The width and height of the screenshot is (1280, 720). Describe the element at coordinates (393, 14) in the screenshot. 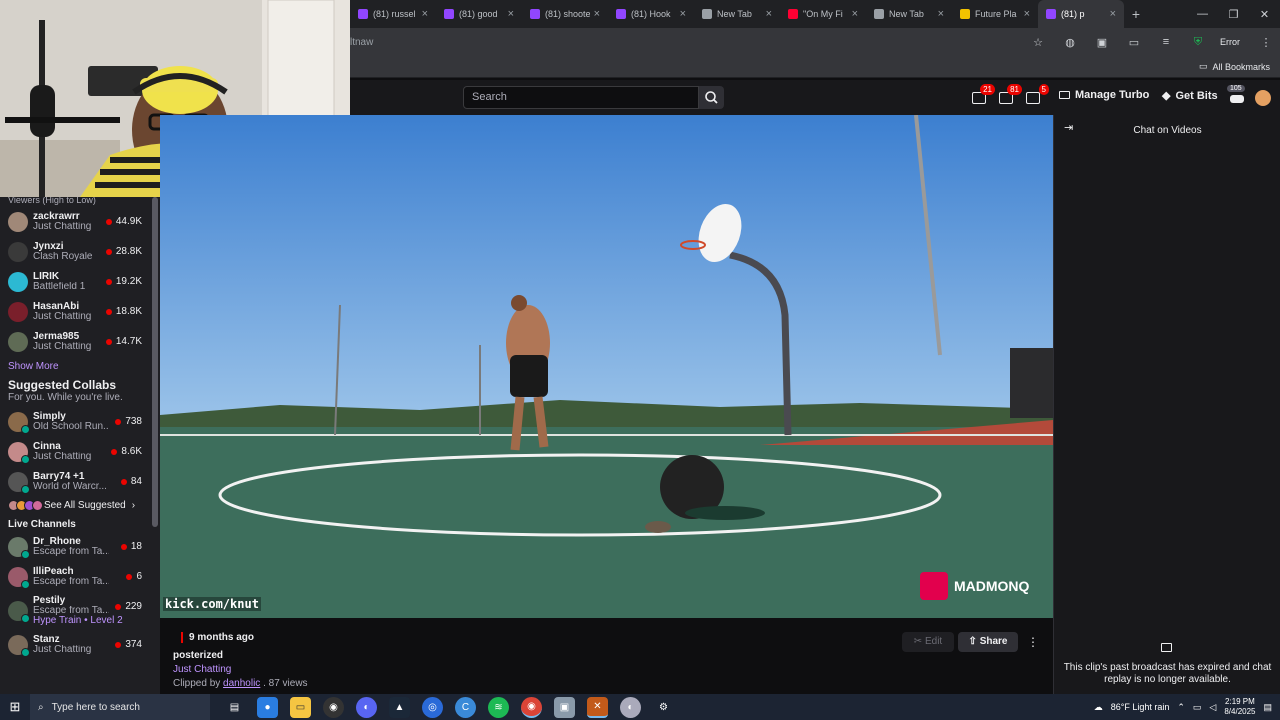

I see `browser-tab: (81) russel ×` at that location.